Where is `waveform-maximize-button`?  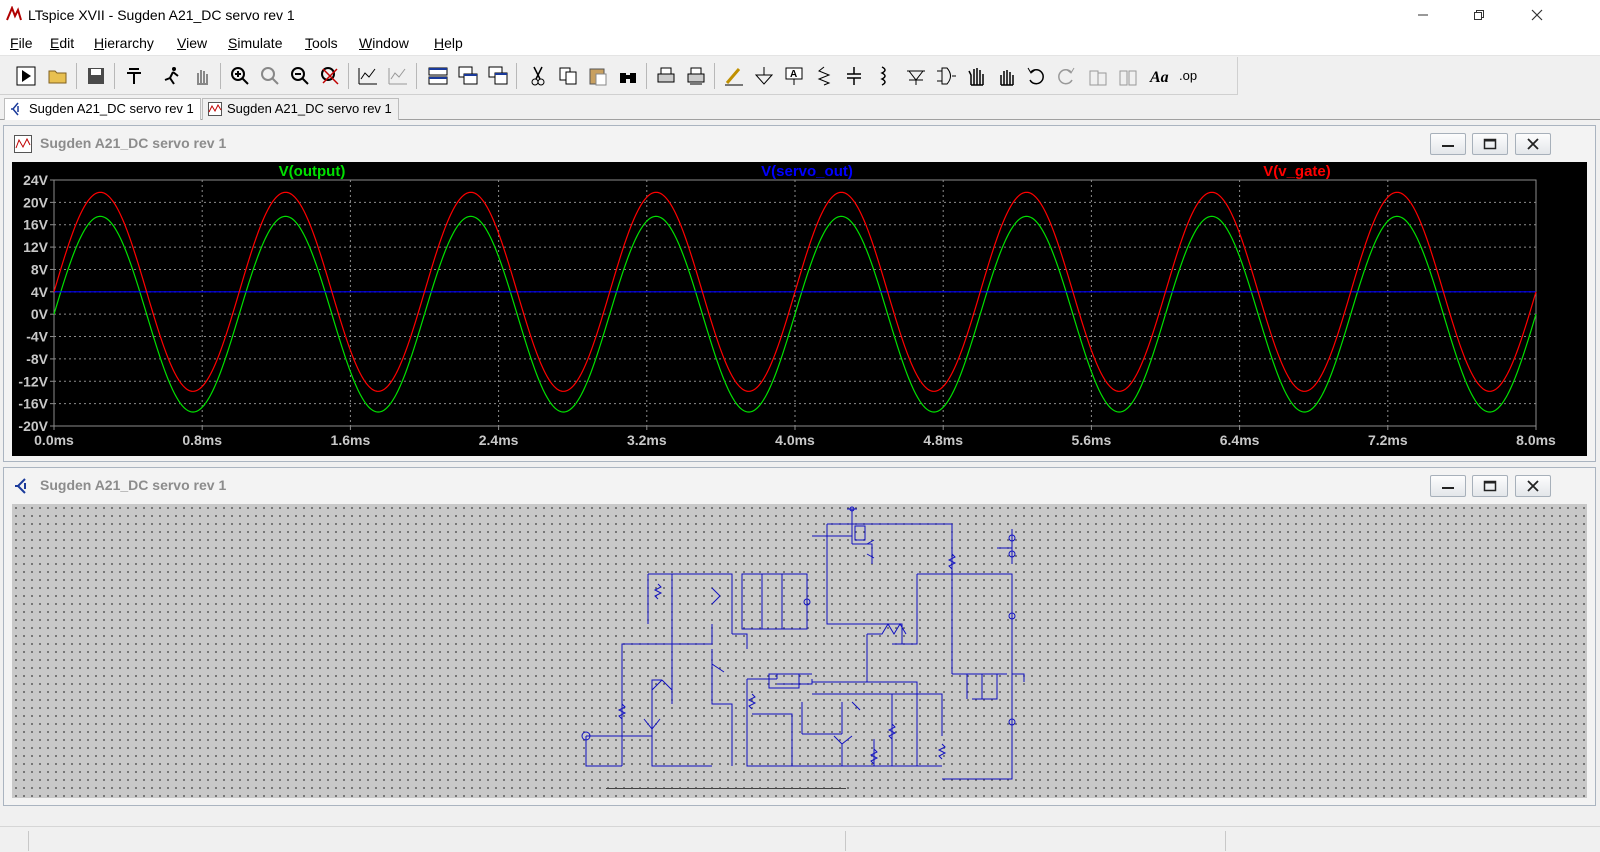 waveform-maximize-button is located at coordinates (1490, 144).